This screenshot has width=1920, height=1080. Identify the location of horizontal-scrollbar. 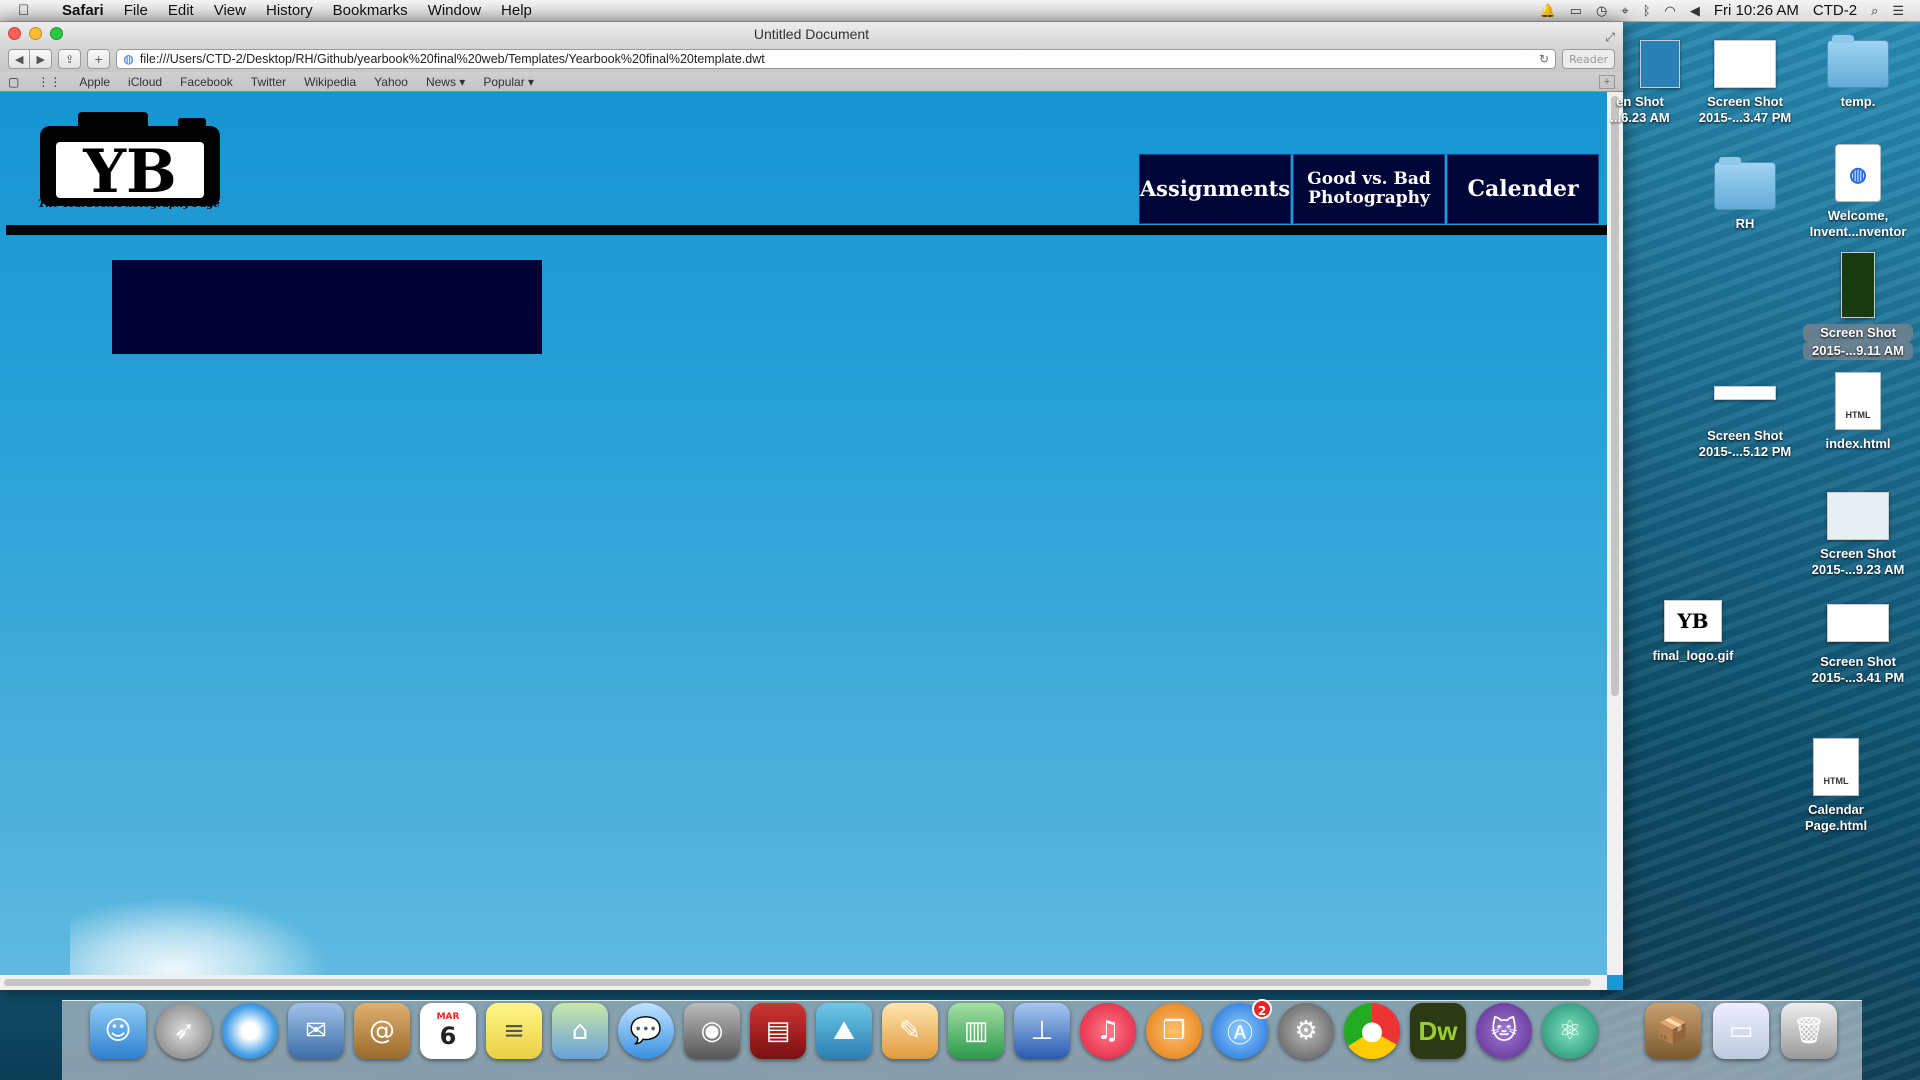
(803, 982).